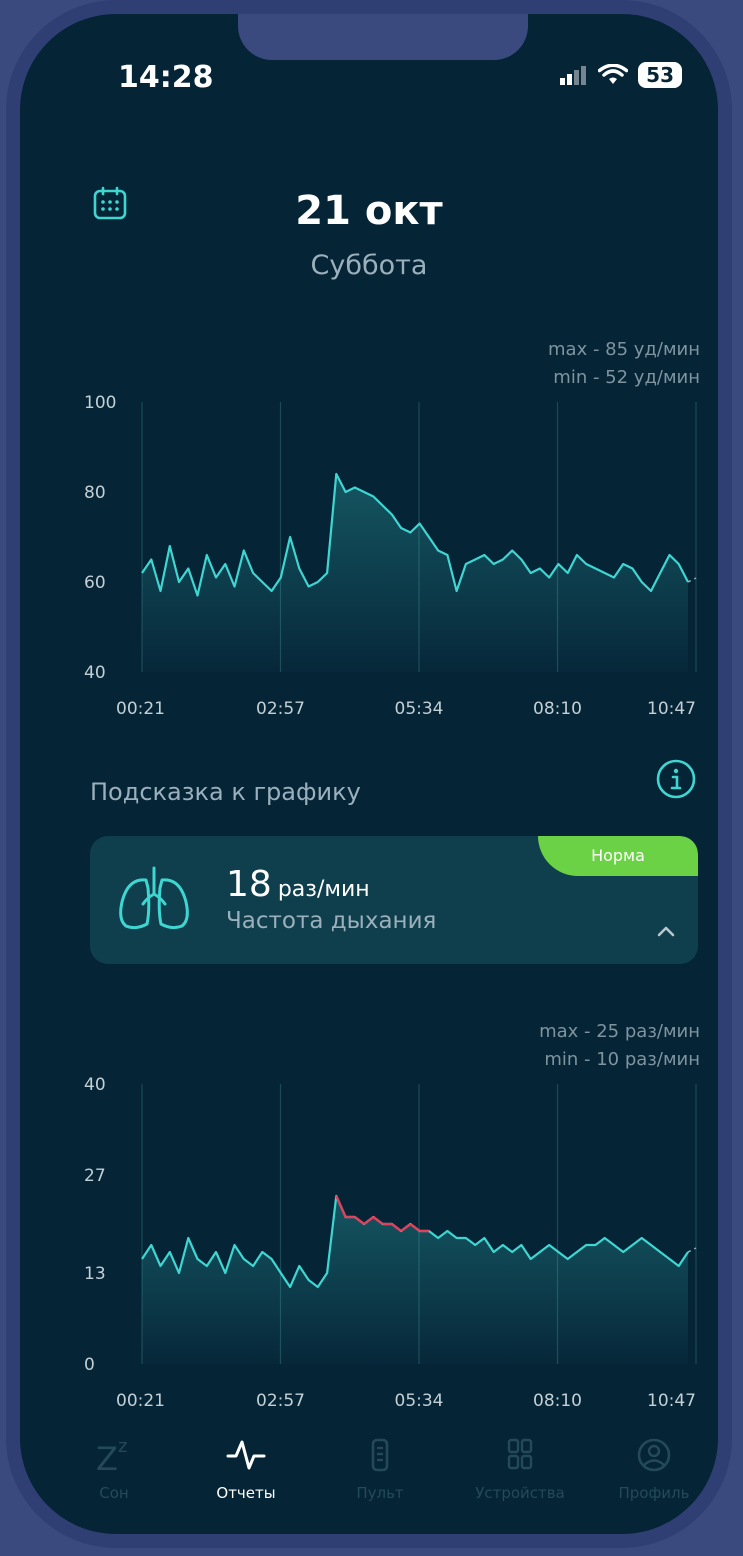 The height and width of the screenshot is (1556, 743). Describe the element at coordinates (419, 709) in the screenshot. I see `heart-chart-x-tick-label: 05:34` at that location.